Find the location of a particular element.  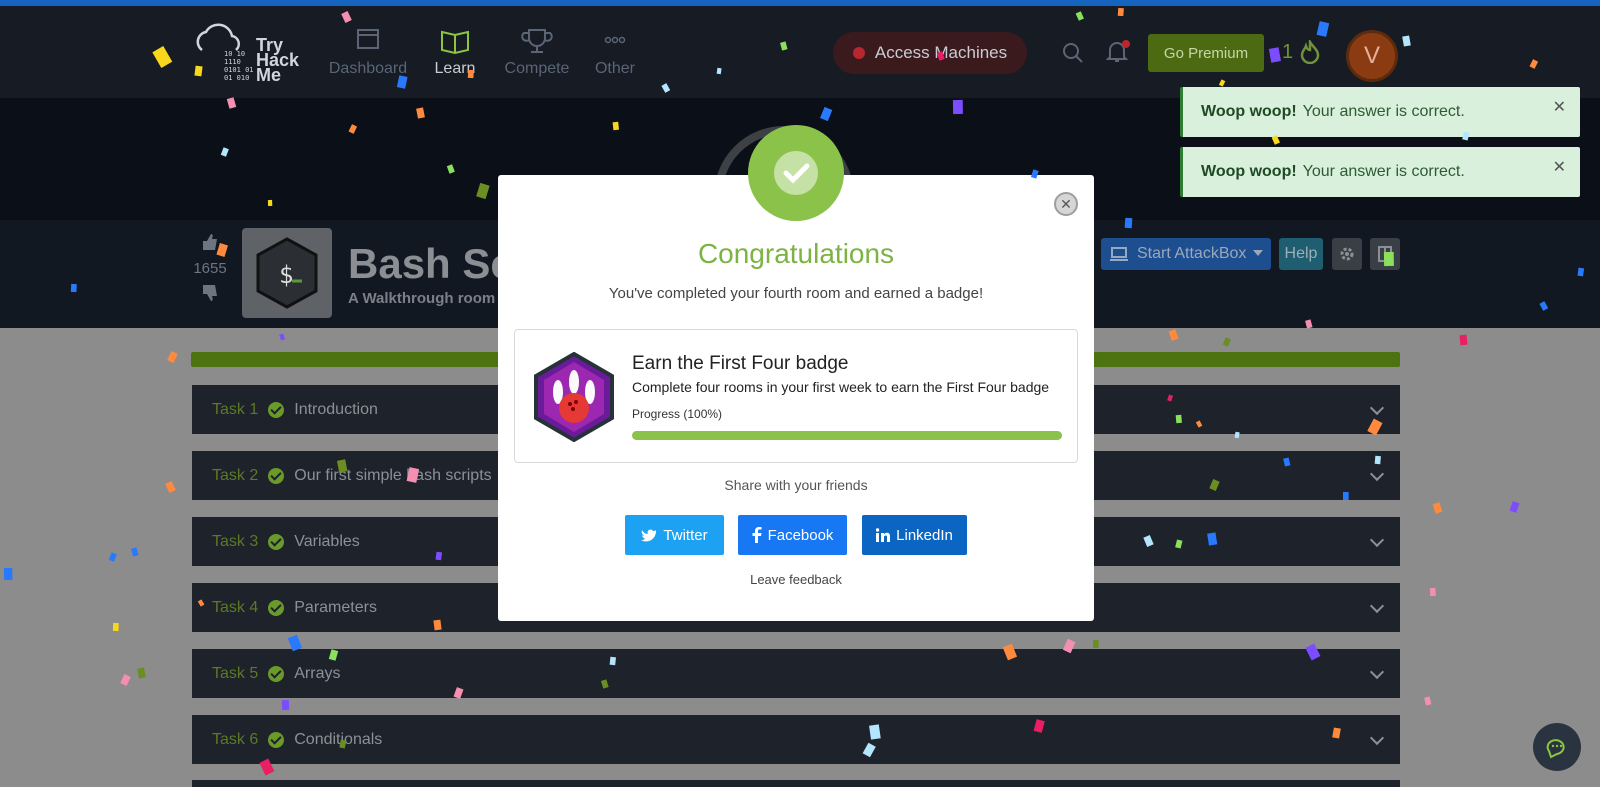

nav-compete: Compete is located at coordinates (537, 52).